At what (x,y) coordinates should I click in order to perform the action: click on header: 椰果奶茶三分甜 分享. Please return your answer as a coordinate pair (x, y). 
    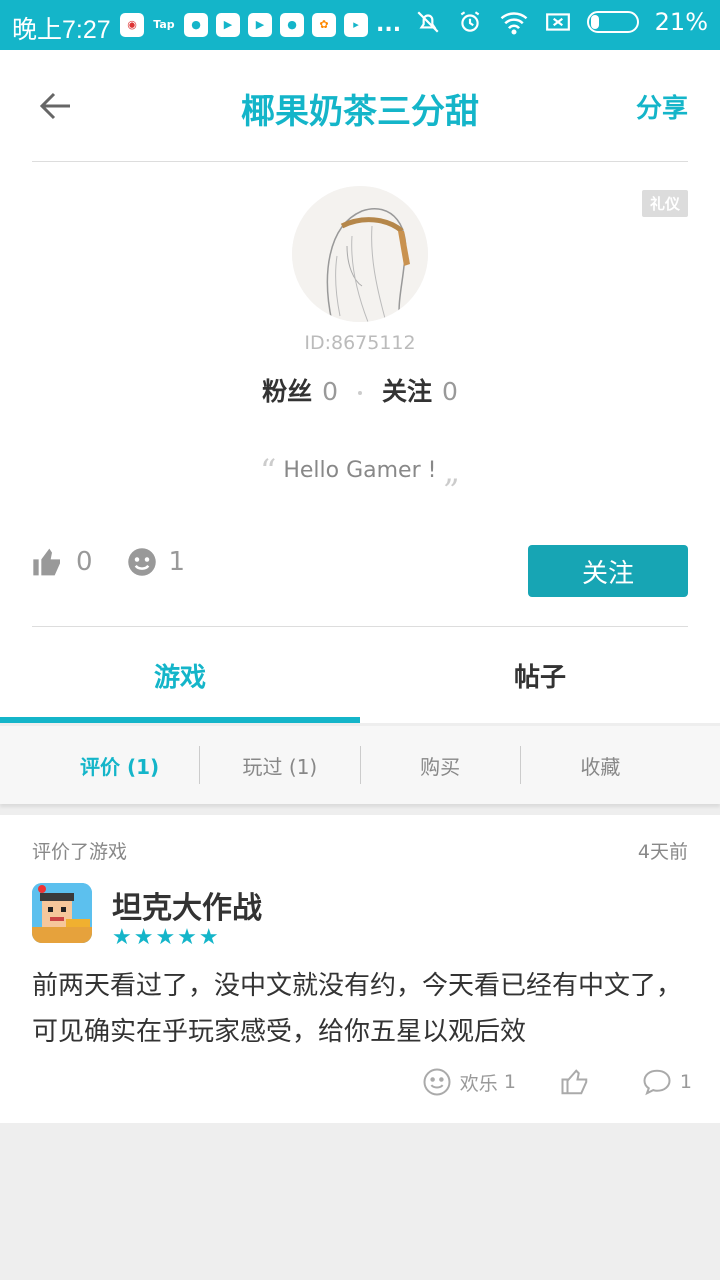
    Looking at the image, I should click on (360, 106).